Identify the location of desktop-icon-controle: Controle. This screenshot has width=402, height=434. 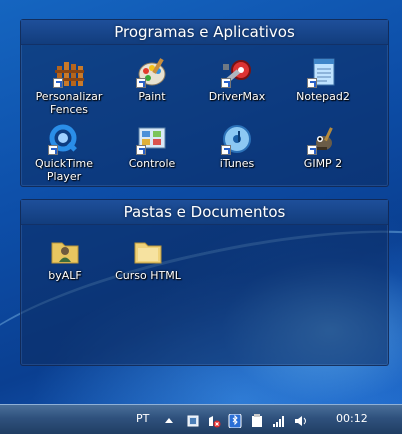
(152, 146).